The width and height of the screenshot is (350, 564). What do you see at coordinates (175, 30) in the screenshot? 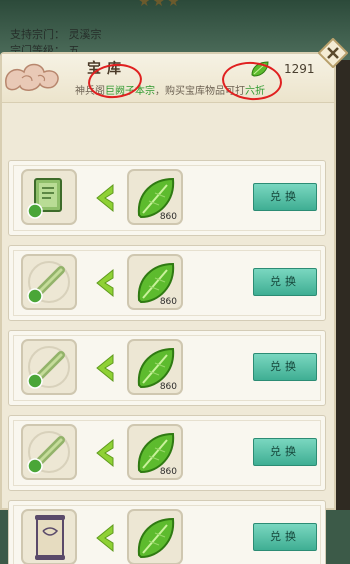
I see `background-scene: ★★★ 支持宗门： 灵溪宗 宗门等级： 五` at bounding box center [175, 30].